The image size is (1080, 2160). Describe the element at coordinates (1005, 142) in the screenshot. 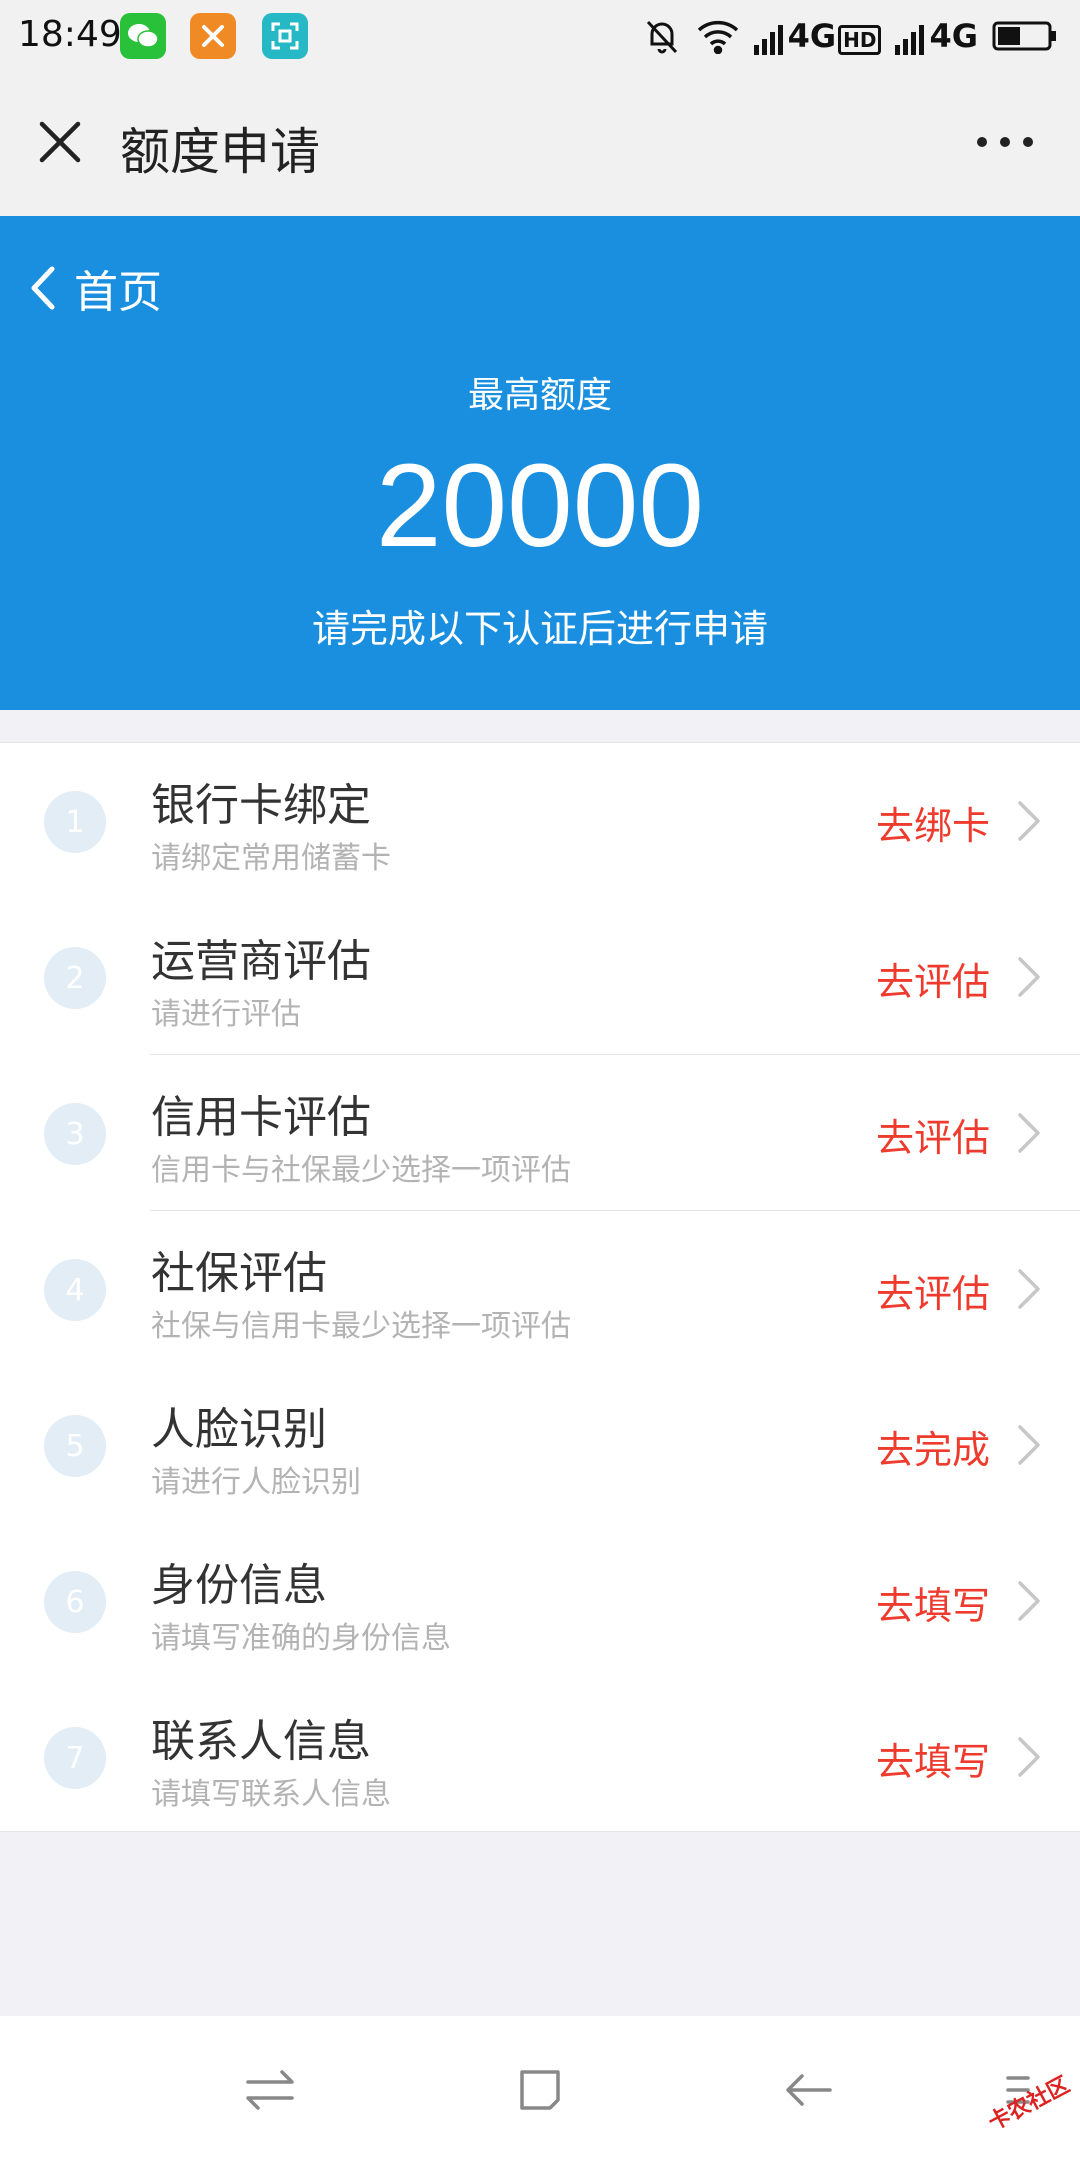

I see `more-icon` at that location.